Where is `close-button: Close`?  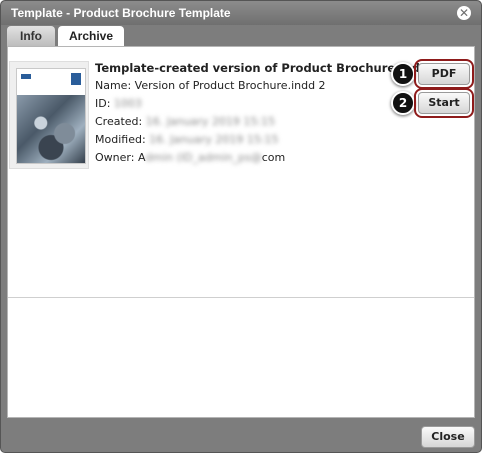 close-button: Close is located at coordinates (448, 437).